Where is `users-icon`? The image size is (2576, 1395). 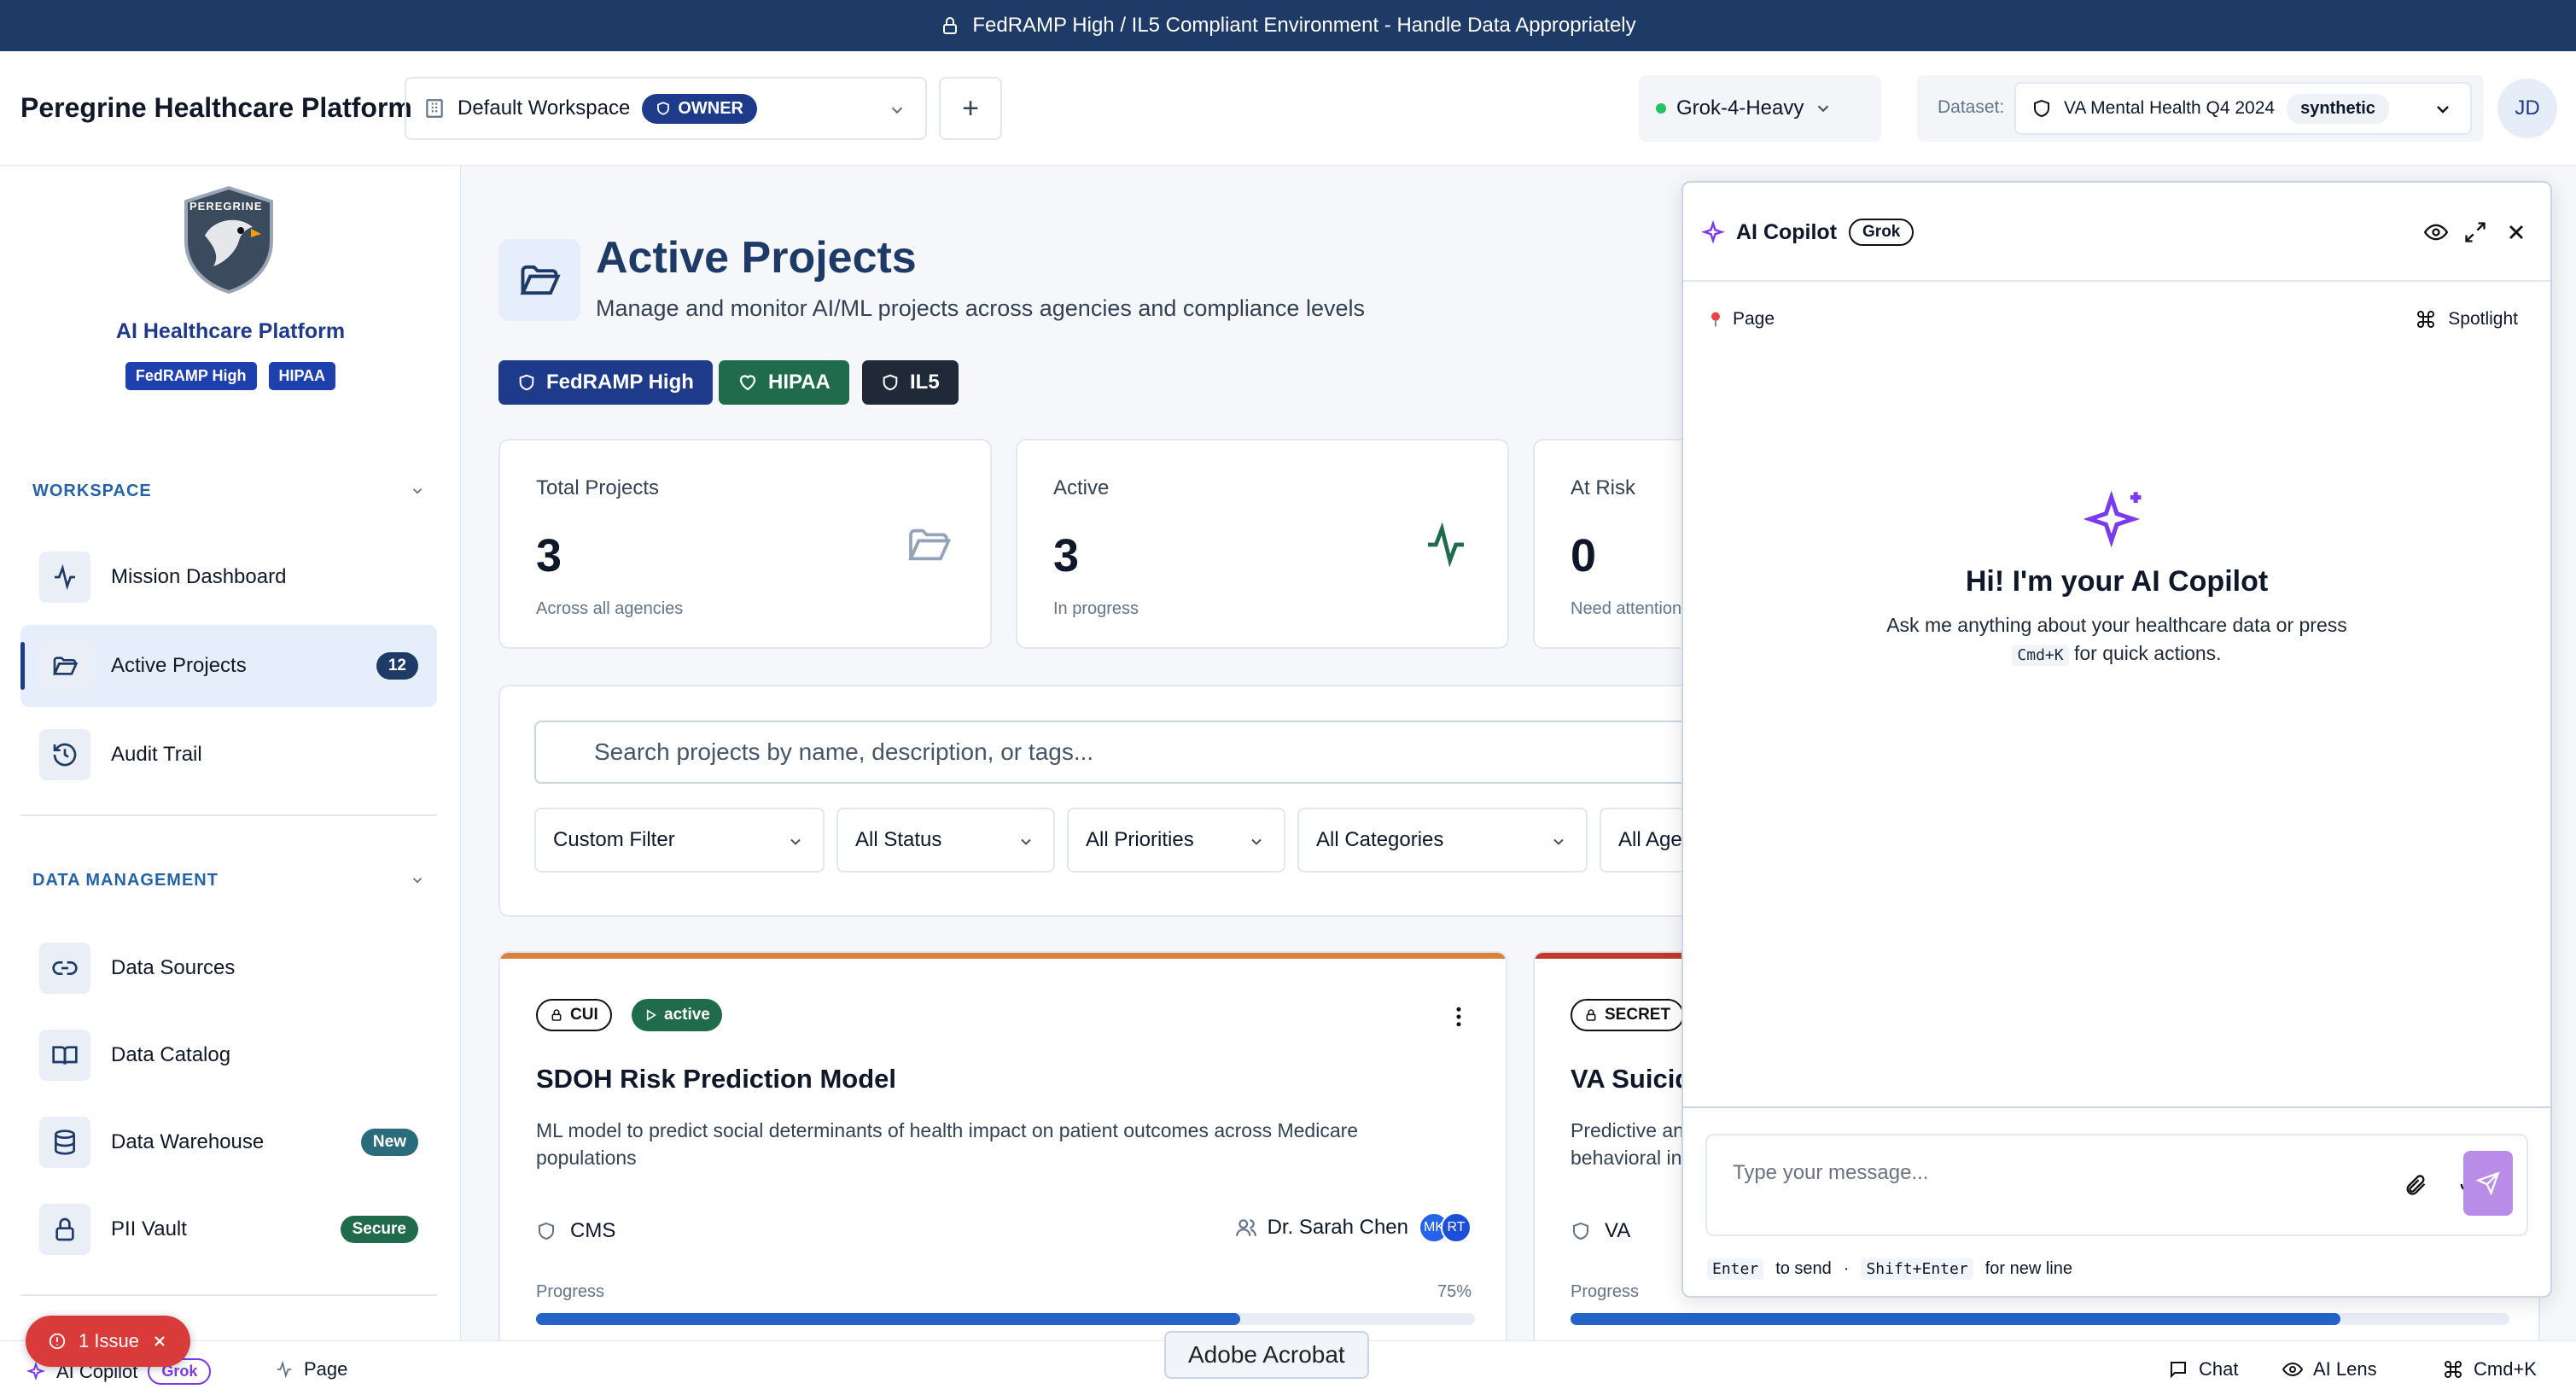
users-icon is located at coordinates (1245, 1227).